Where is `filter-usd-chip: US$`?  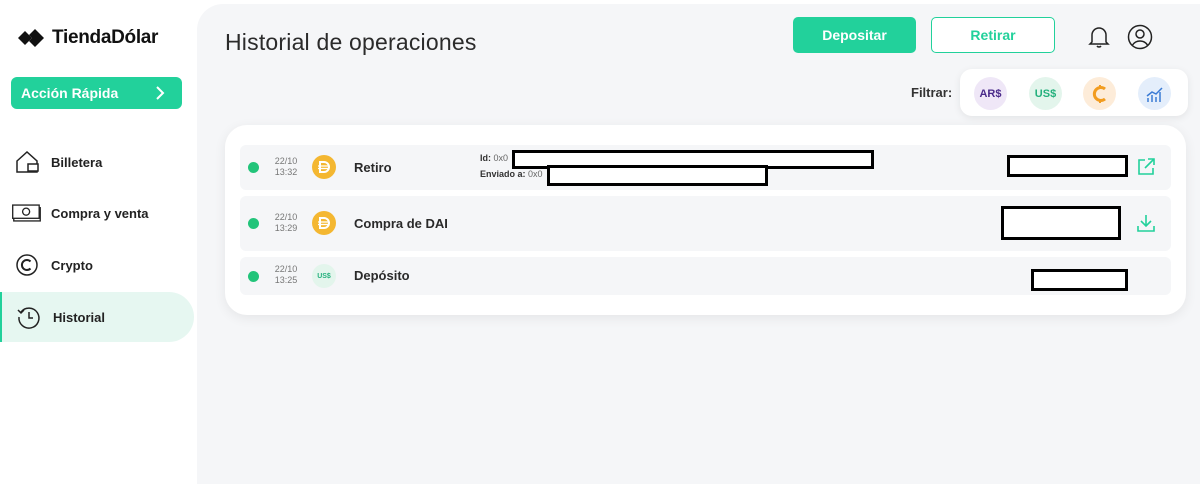
filter-usd-chip: US$ is located at coordinates (1045, 93).